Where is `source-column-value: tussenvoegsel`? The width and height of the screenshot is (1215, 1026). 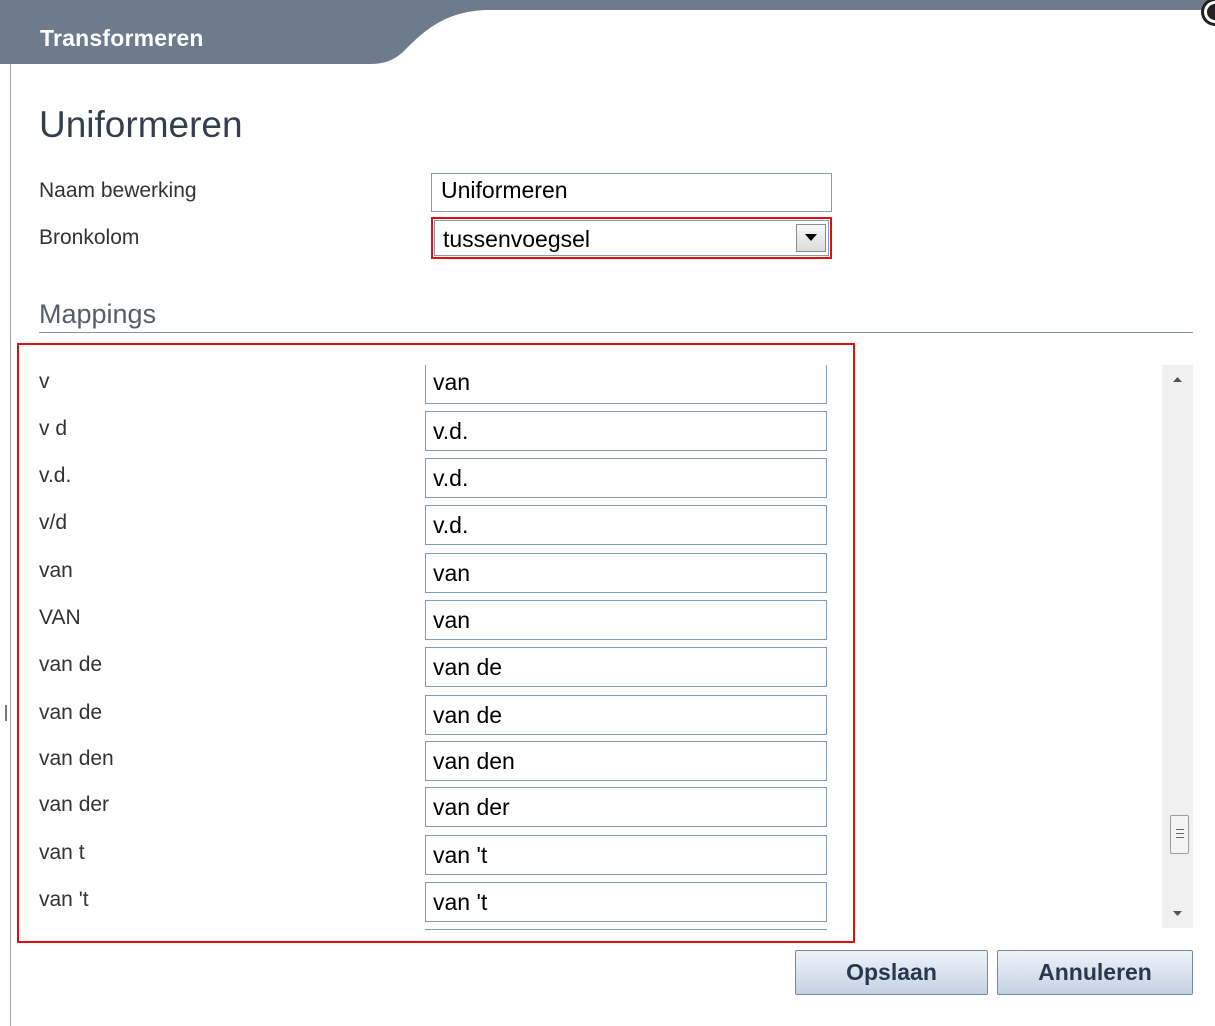 source-column-value: tussenvoegsel is located at coordinates (517, 239).